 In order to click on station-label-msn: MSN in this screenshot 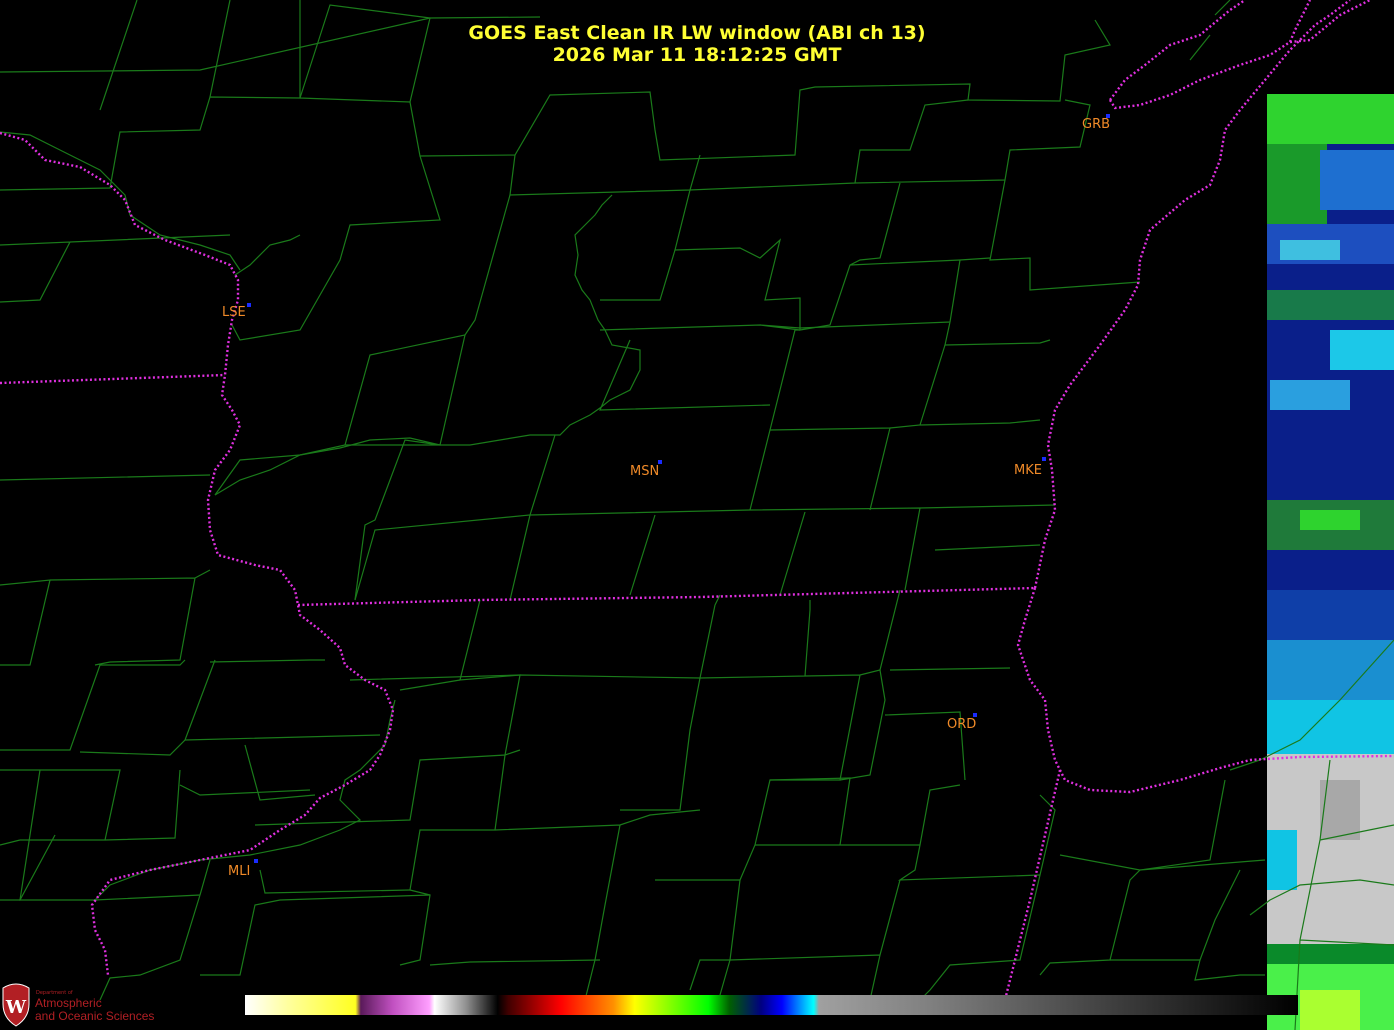, I will do `click(645, 471)`.